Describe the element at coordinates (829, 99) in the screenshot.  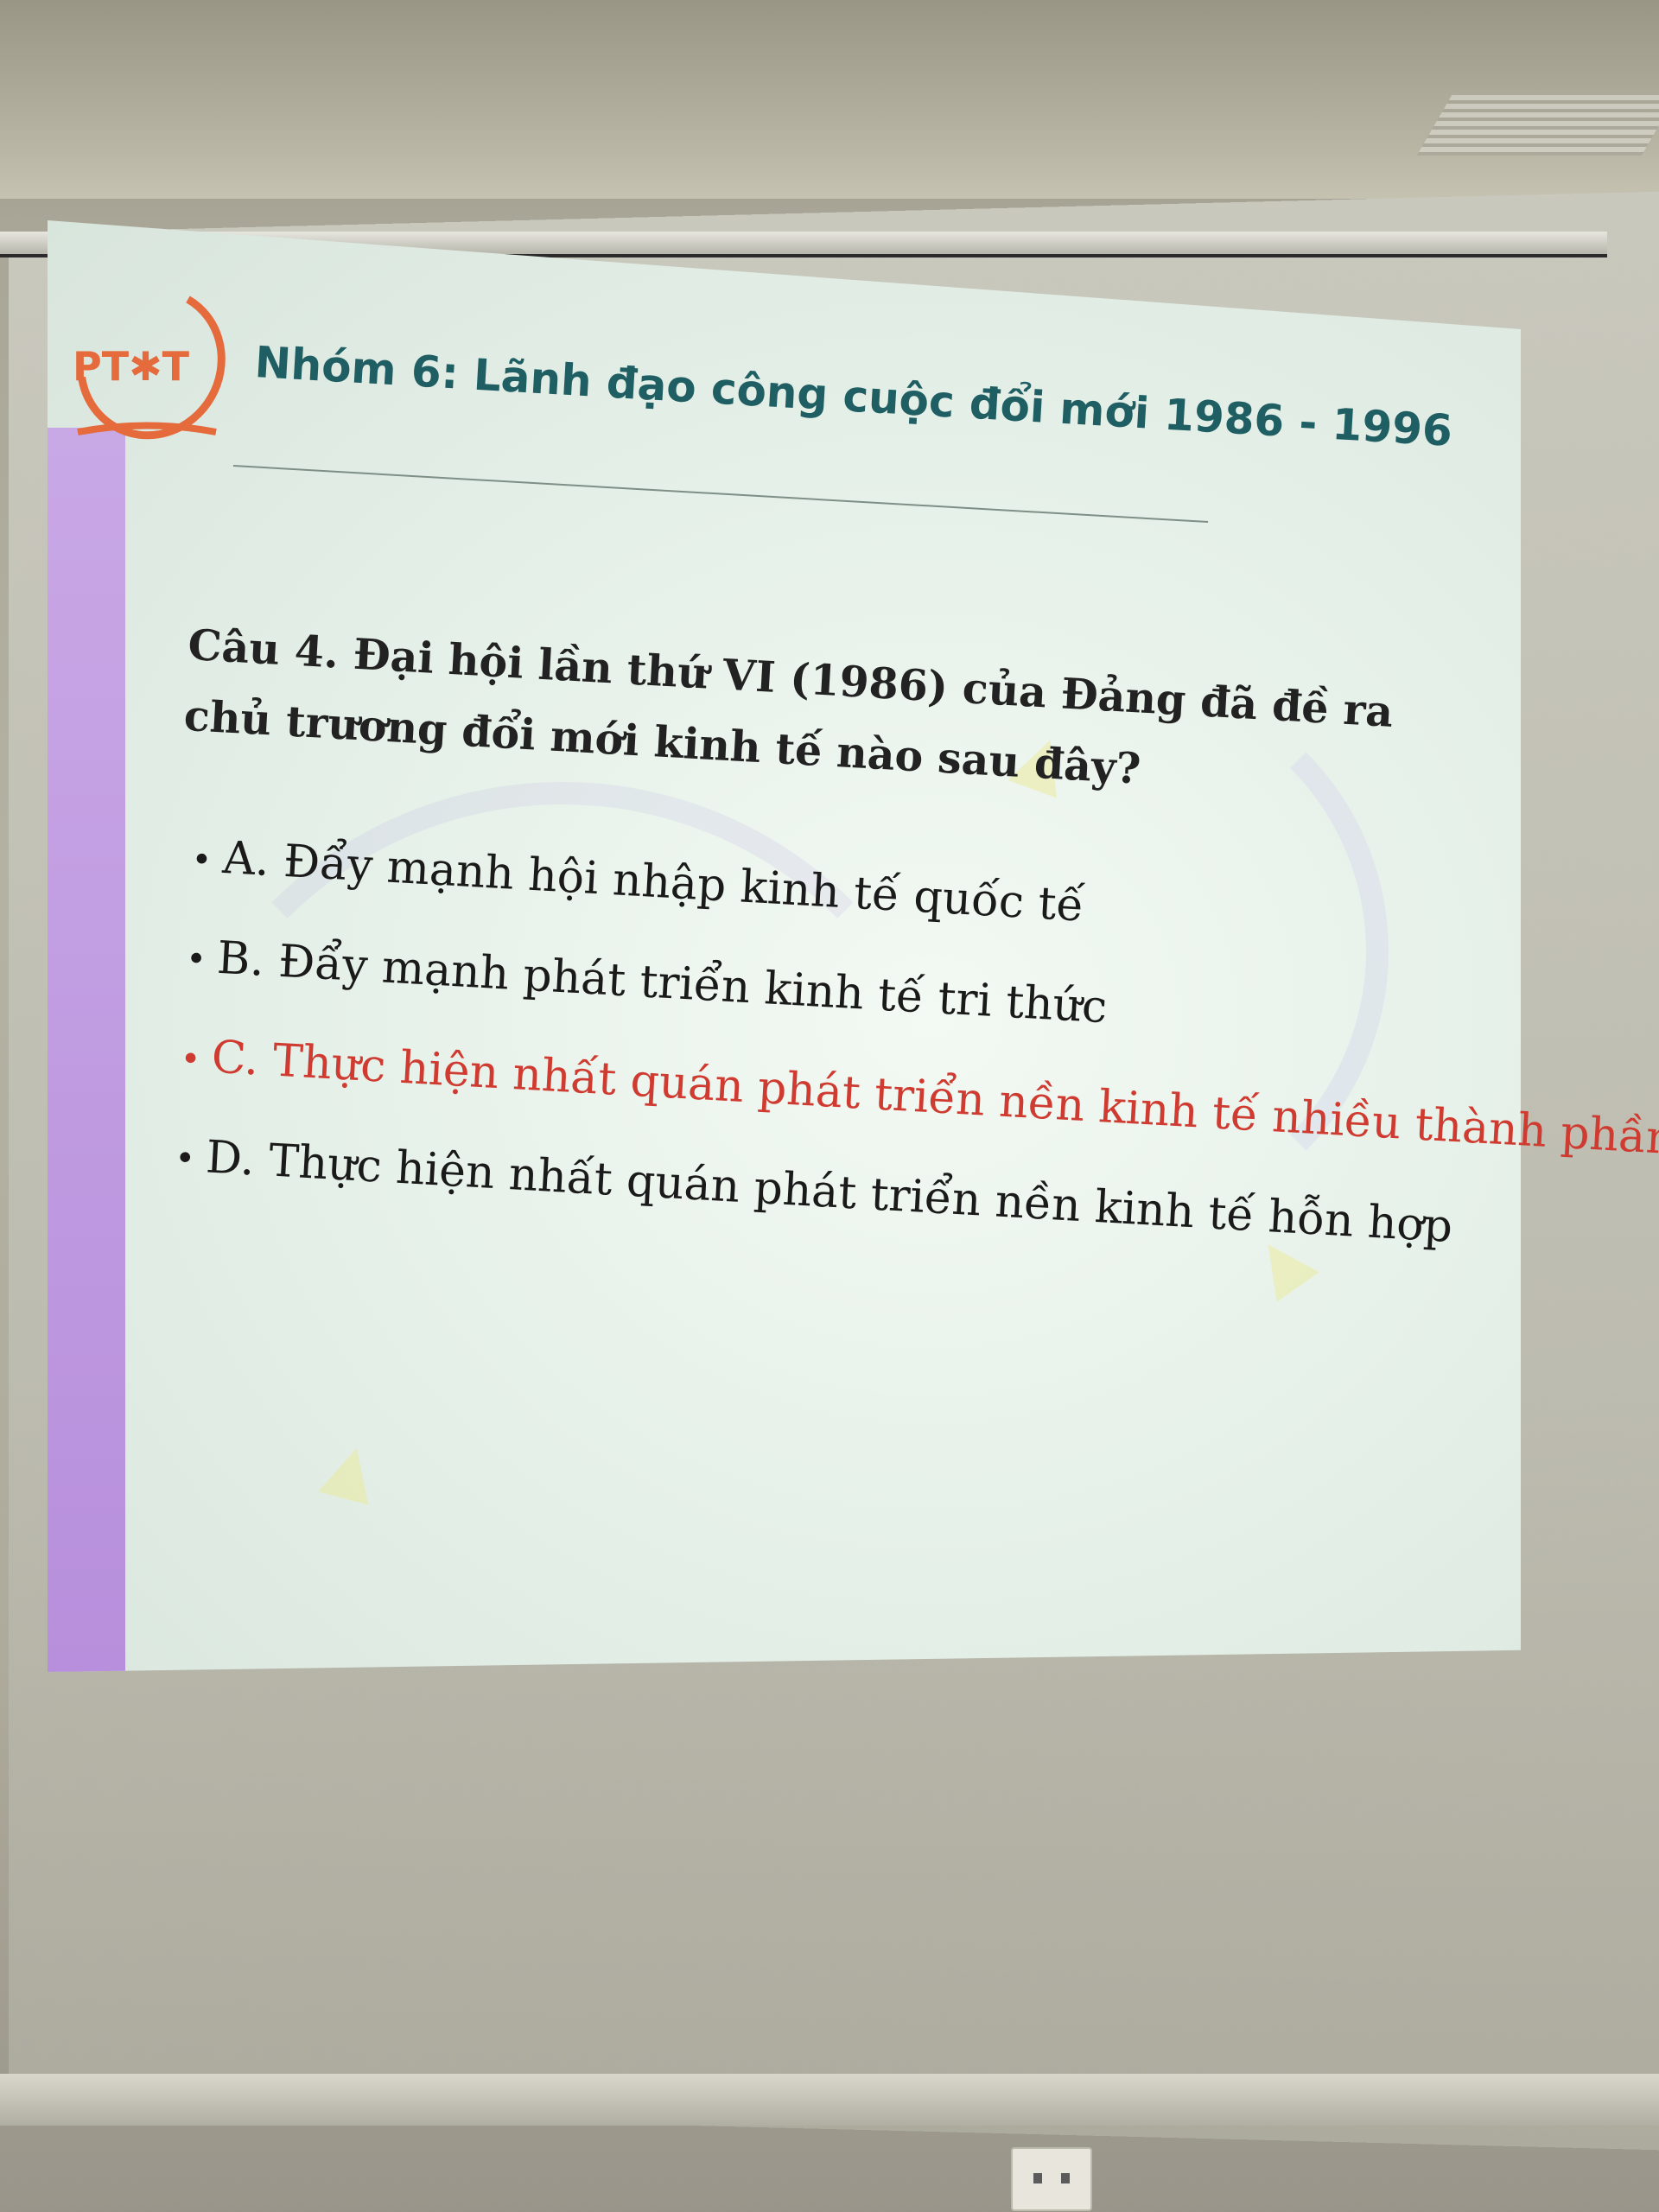
I see `ceiling` at that location.